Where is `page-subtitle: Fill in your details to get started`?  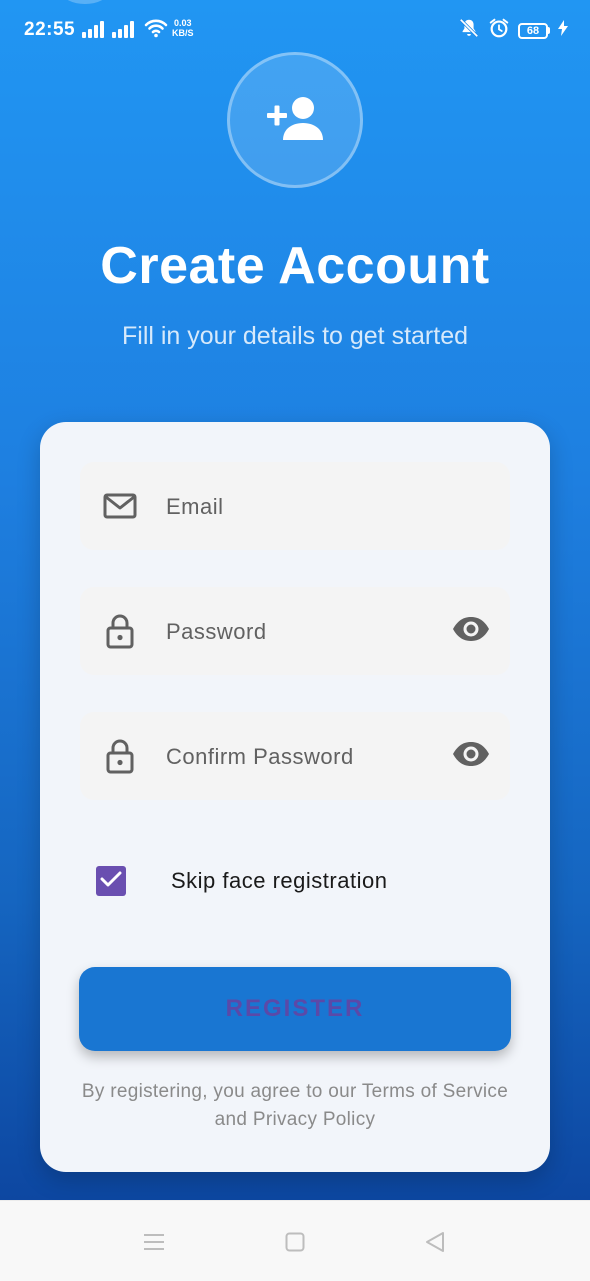
page-subtitle: Fill in your details to get started is located at coordinates (295, 336).